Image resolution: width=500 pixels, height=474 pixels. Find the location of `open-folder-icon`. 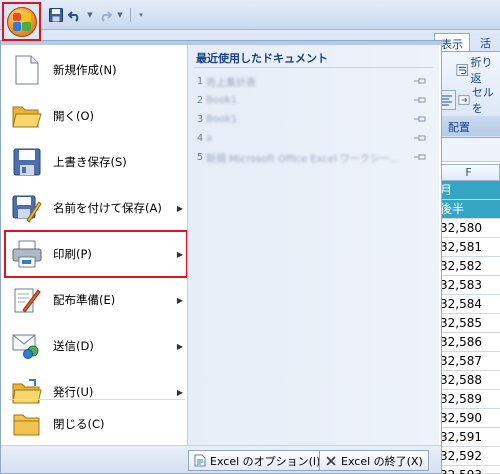

open-folder-icon is located at coordinates (27, 117).